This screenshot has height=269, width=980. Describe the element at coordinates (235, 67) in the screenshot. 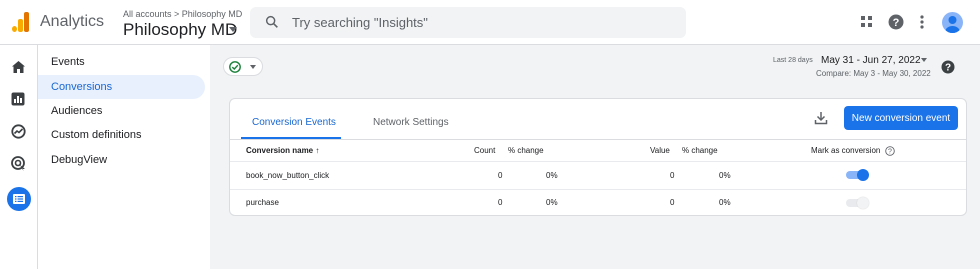

I see `check-circle-icon` at that location.